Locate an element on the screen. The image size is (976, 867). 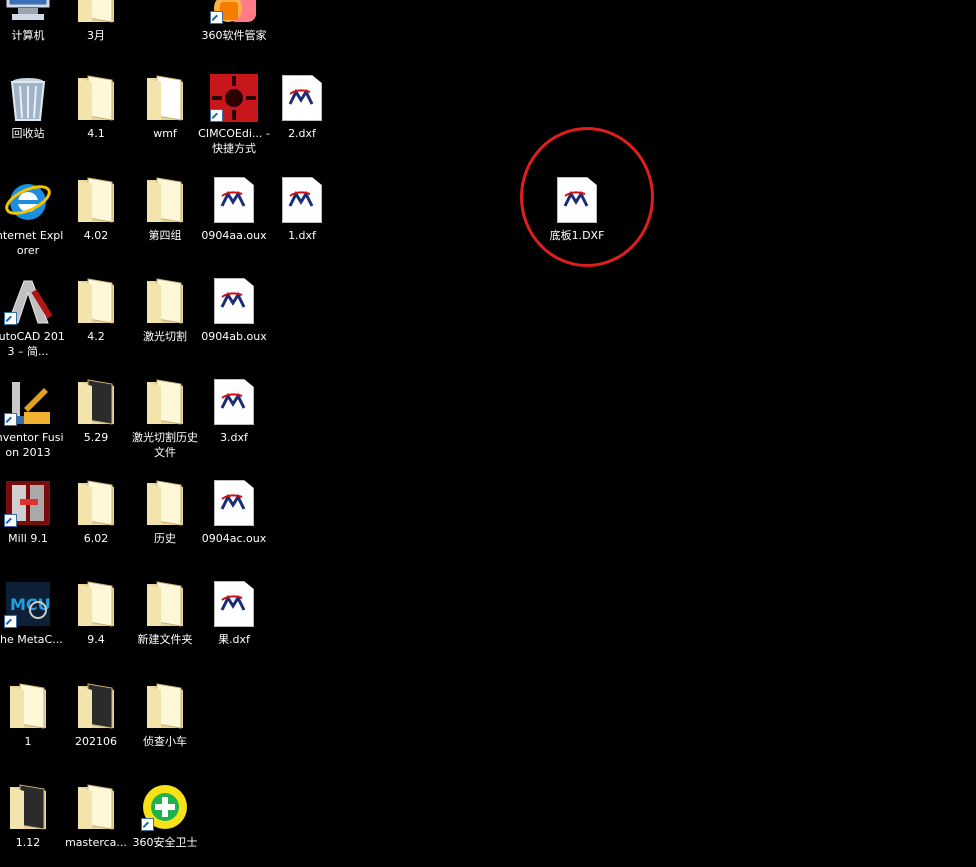
icon-label: 3.dxf is located at coordinates (234, 437).